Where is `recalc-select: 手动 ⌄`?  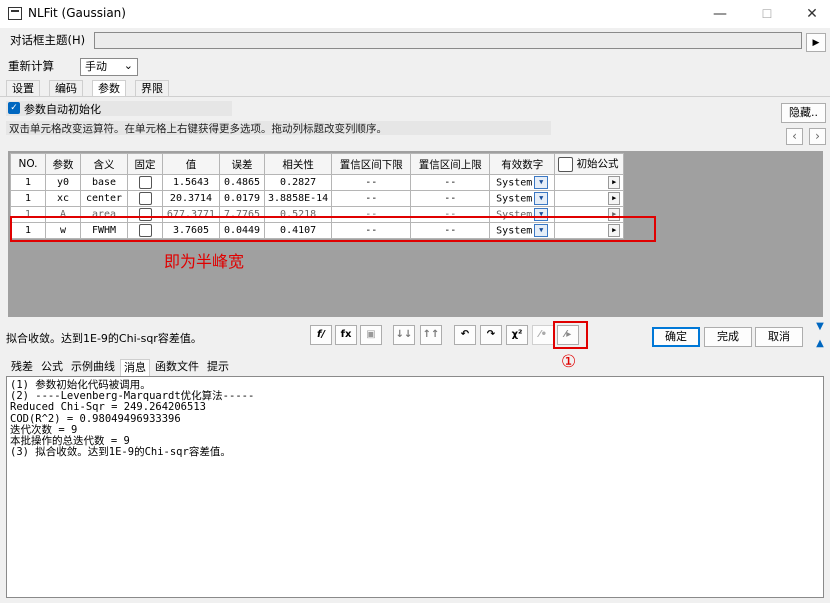
recalc-select: 手动 ⌄ is located at coordinates (109, 67).